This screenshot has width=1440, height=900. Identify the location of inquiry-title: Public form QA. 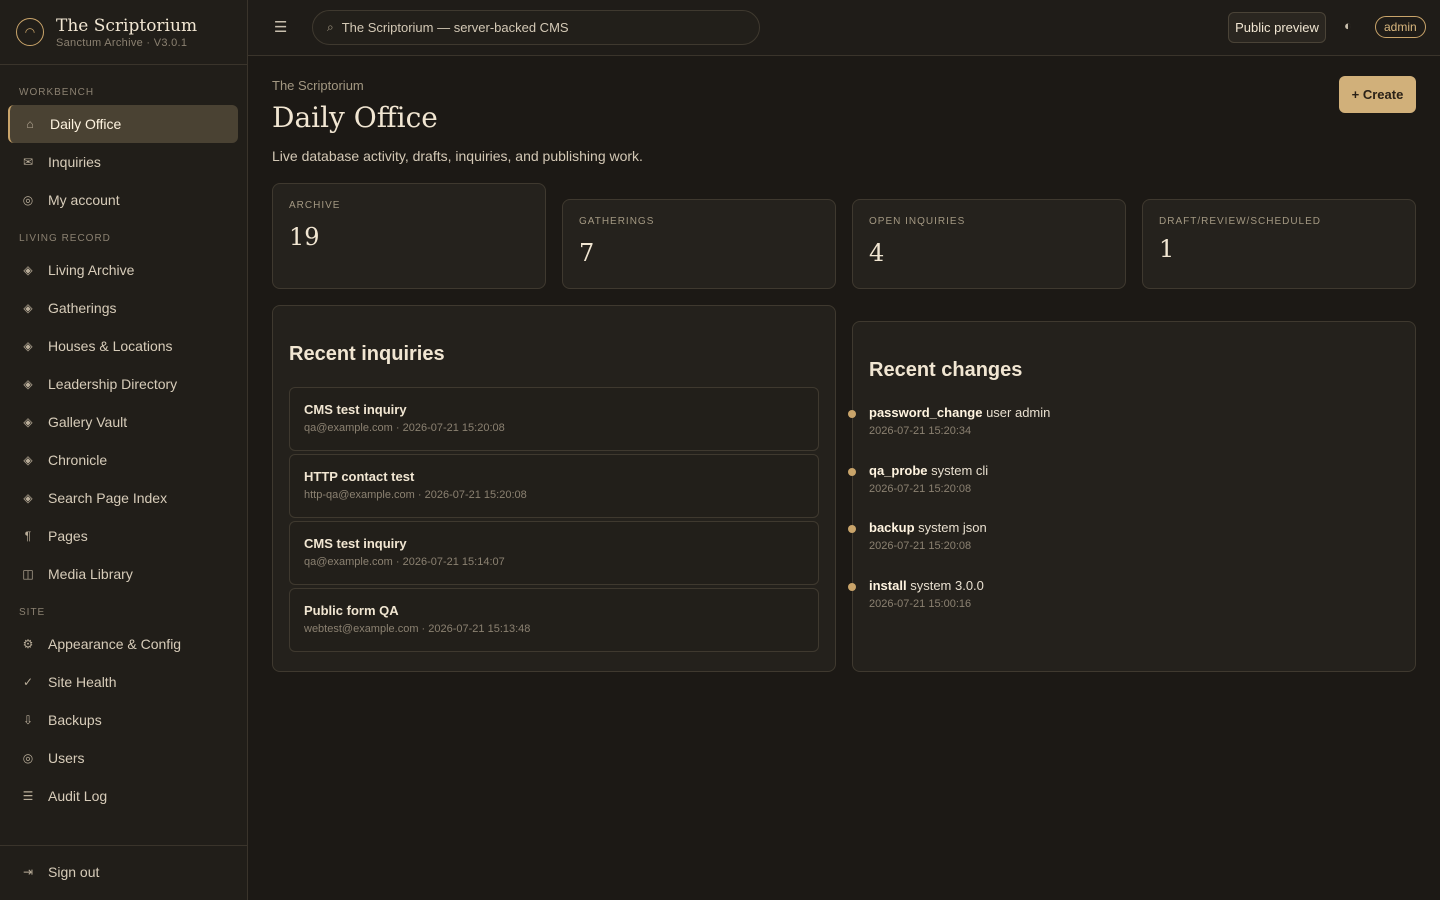
(351, 610).